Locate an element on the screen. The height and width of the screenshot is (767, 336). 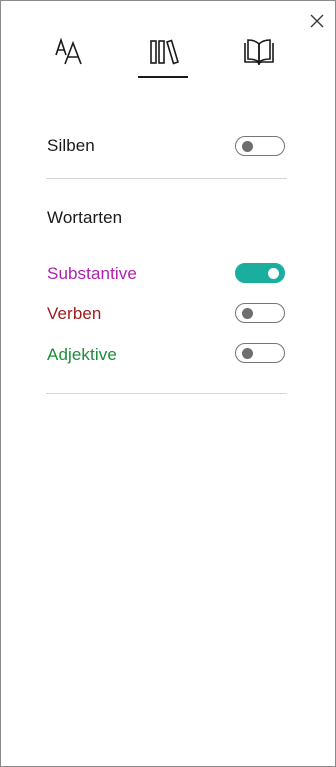
tab-reading-preferences is located at coordinates (258, 53).